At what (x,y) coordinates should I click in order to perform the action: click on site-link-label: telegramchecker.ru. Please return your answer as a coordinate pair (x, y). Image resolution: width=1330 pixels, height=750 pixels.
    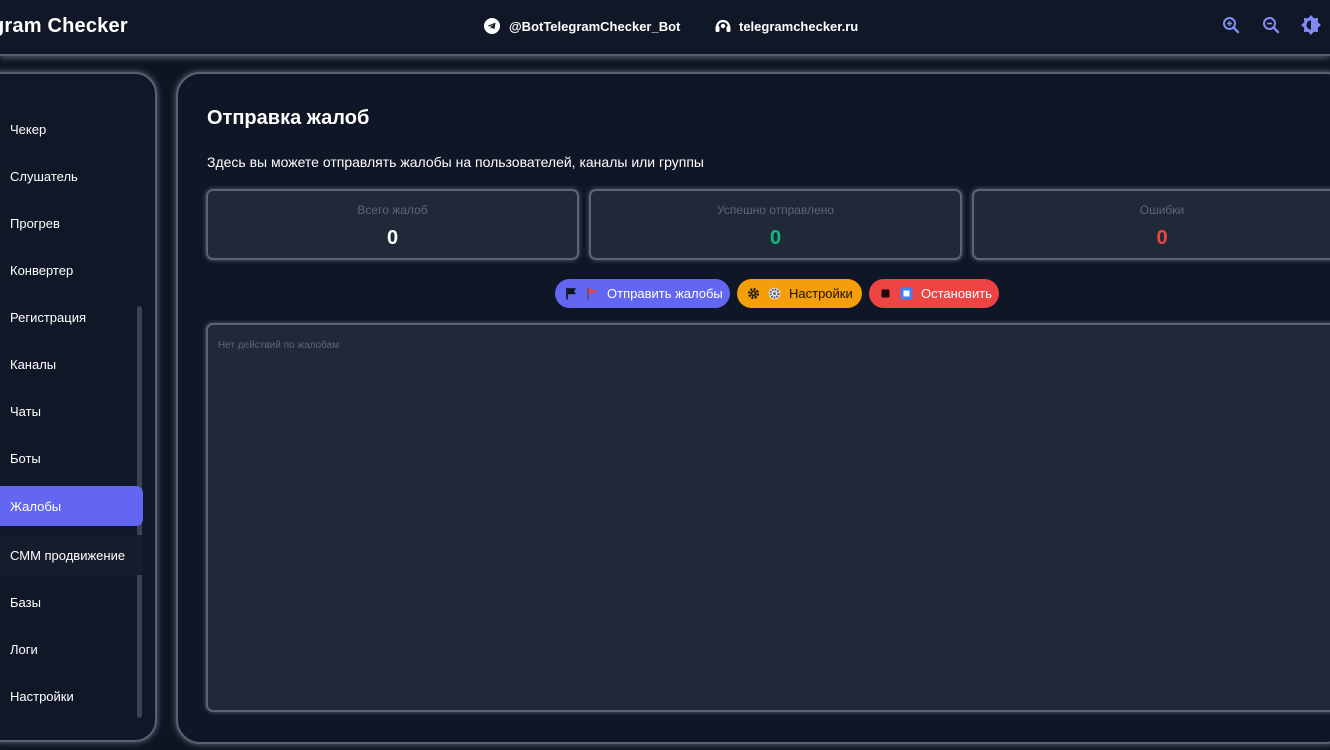
    Looking at the image, I should click on (799, 26).